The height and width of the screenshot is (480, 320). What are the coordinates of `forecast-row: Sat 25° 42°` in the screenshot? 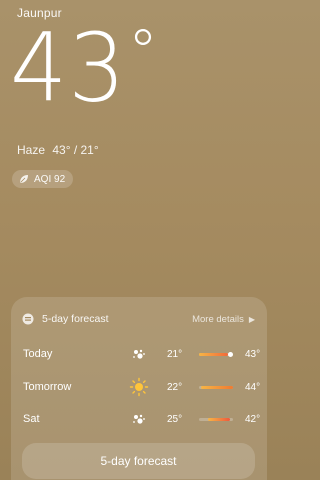 It's located at (141, 419).